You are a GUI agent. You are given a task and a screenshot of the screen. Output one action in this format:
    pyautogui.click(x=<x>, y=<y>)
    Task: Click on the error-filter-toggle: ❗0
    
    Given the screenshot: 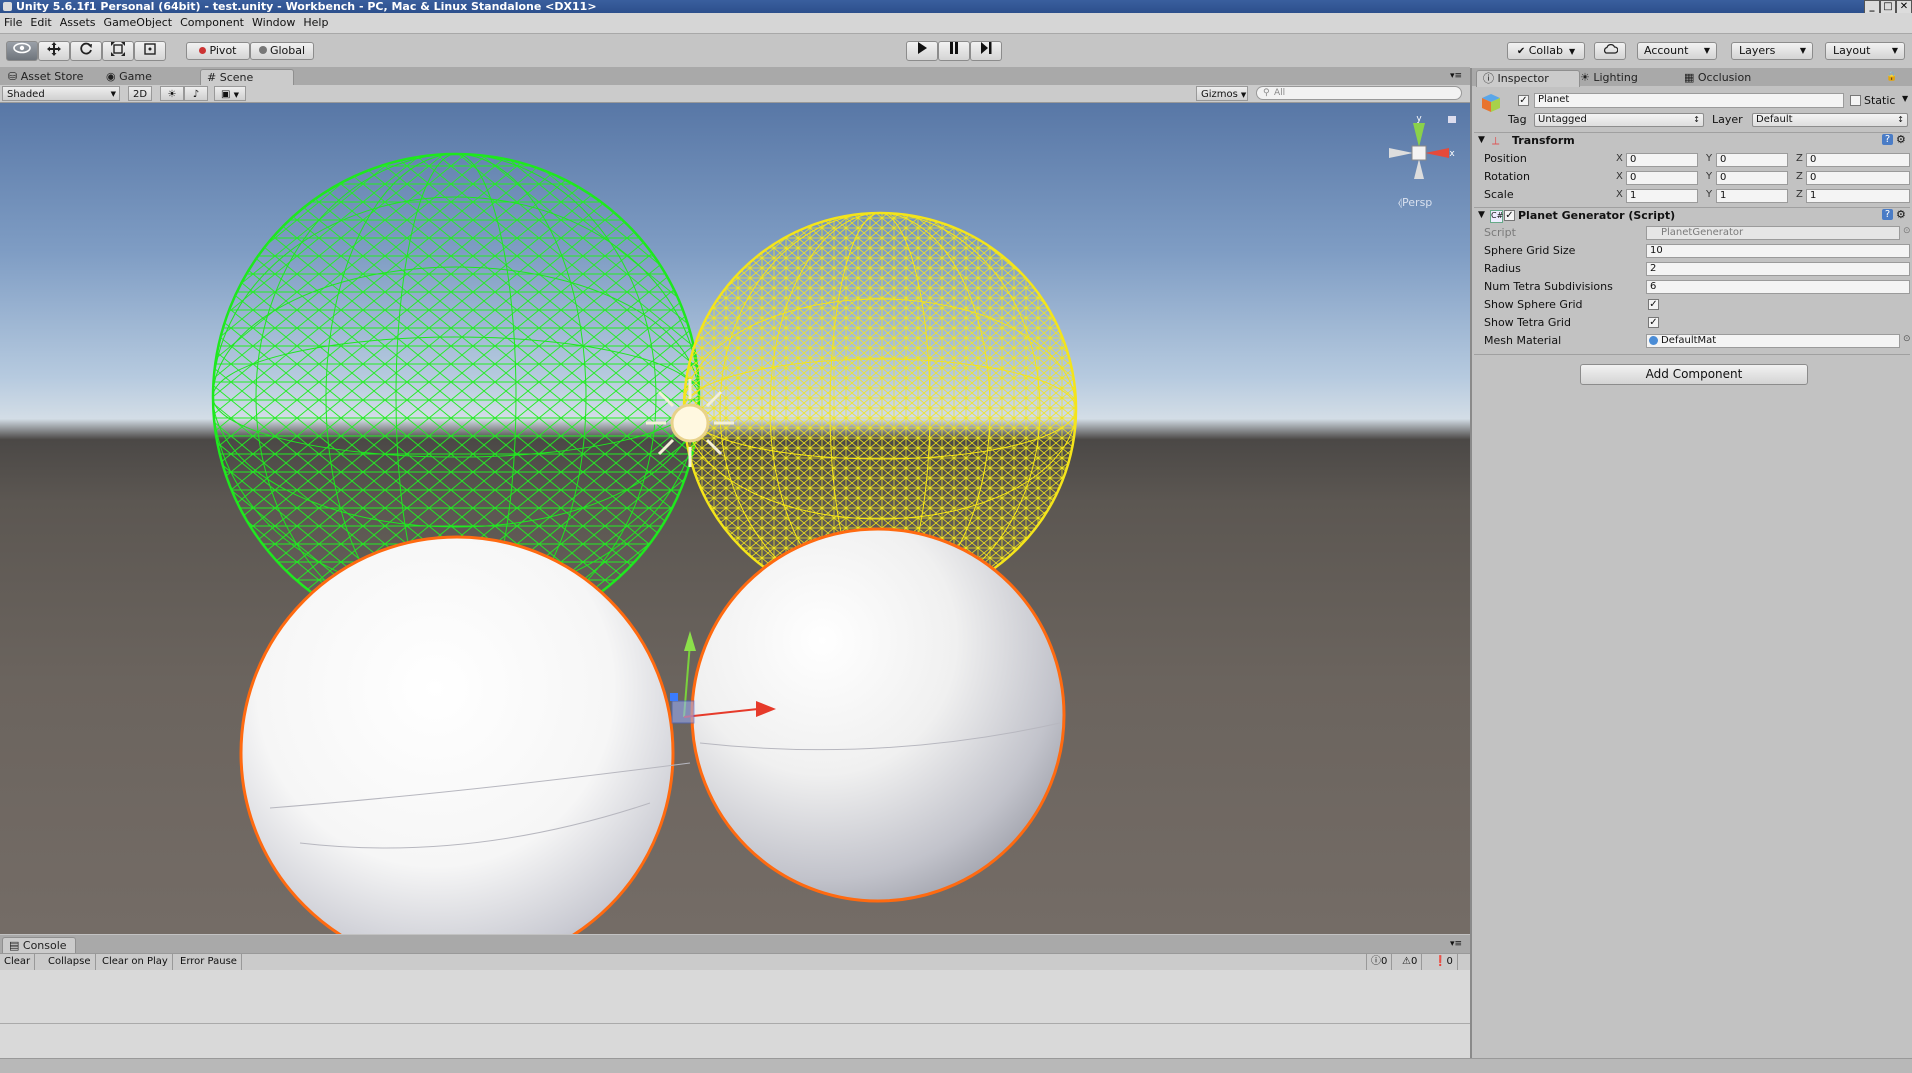 What is the action you would take?
    pyautogui.click(x=1444, y=962)
    